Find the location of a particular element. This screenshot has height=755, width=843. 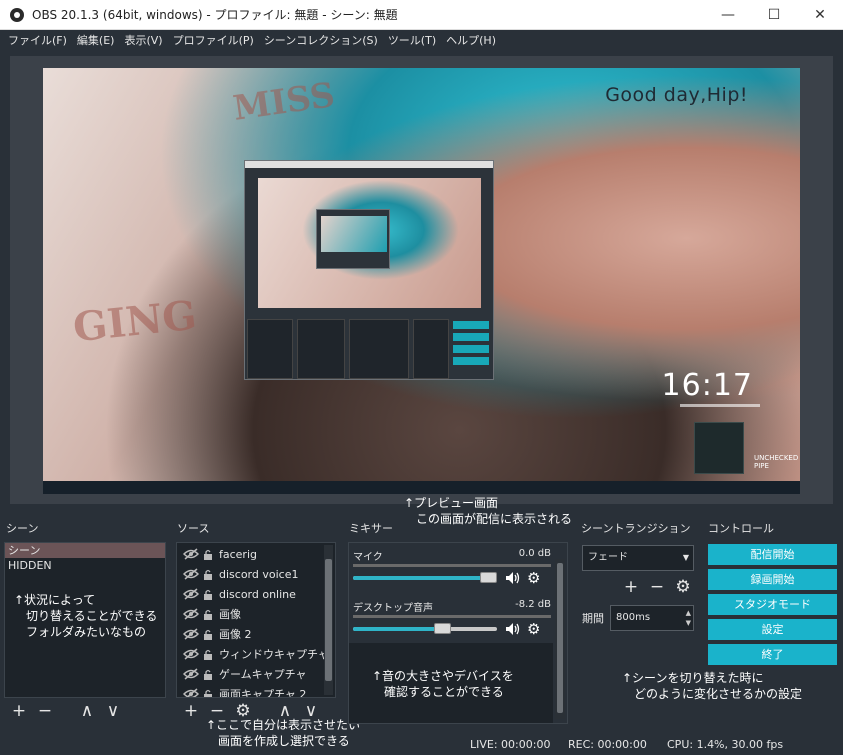

live-status: LIVE: 00:00:00 is located at coordinates (510, 744).